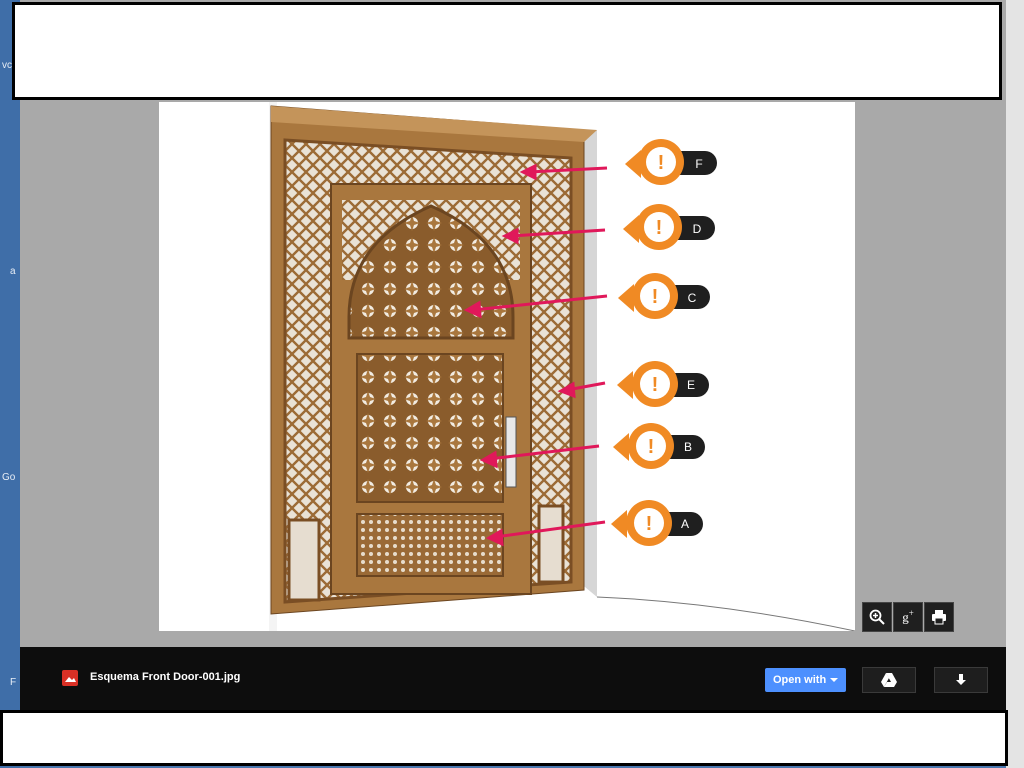  Describe the element at coordinates (698, 164) in the screenshot. I see `callout-label: F` at that location.